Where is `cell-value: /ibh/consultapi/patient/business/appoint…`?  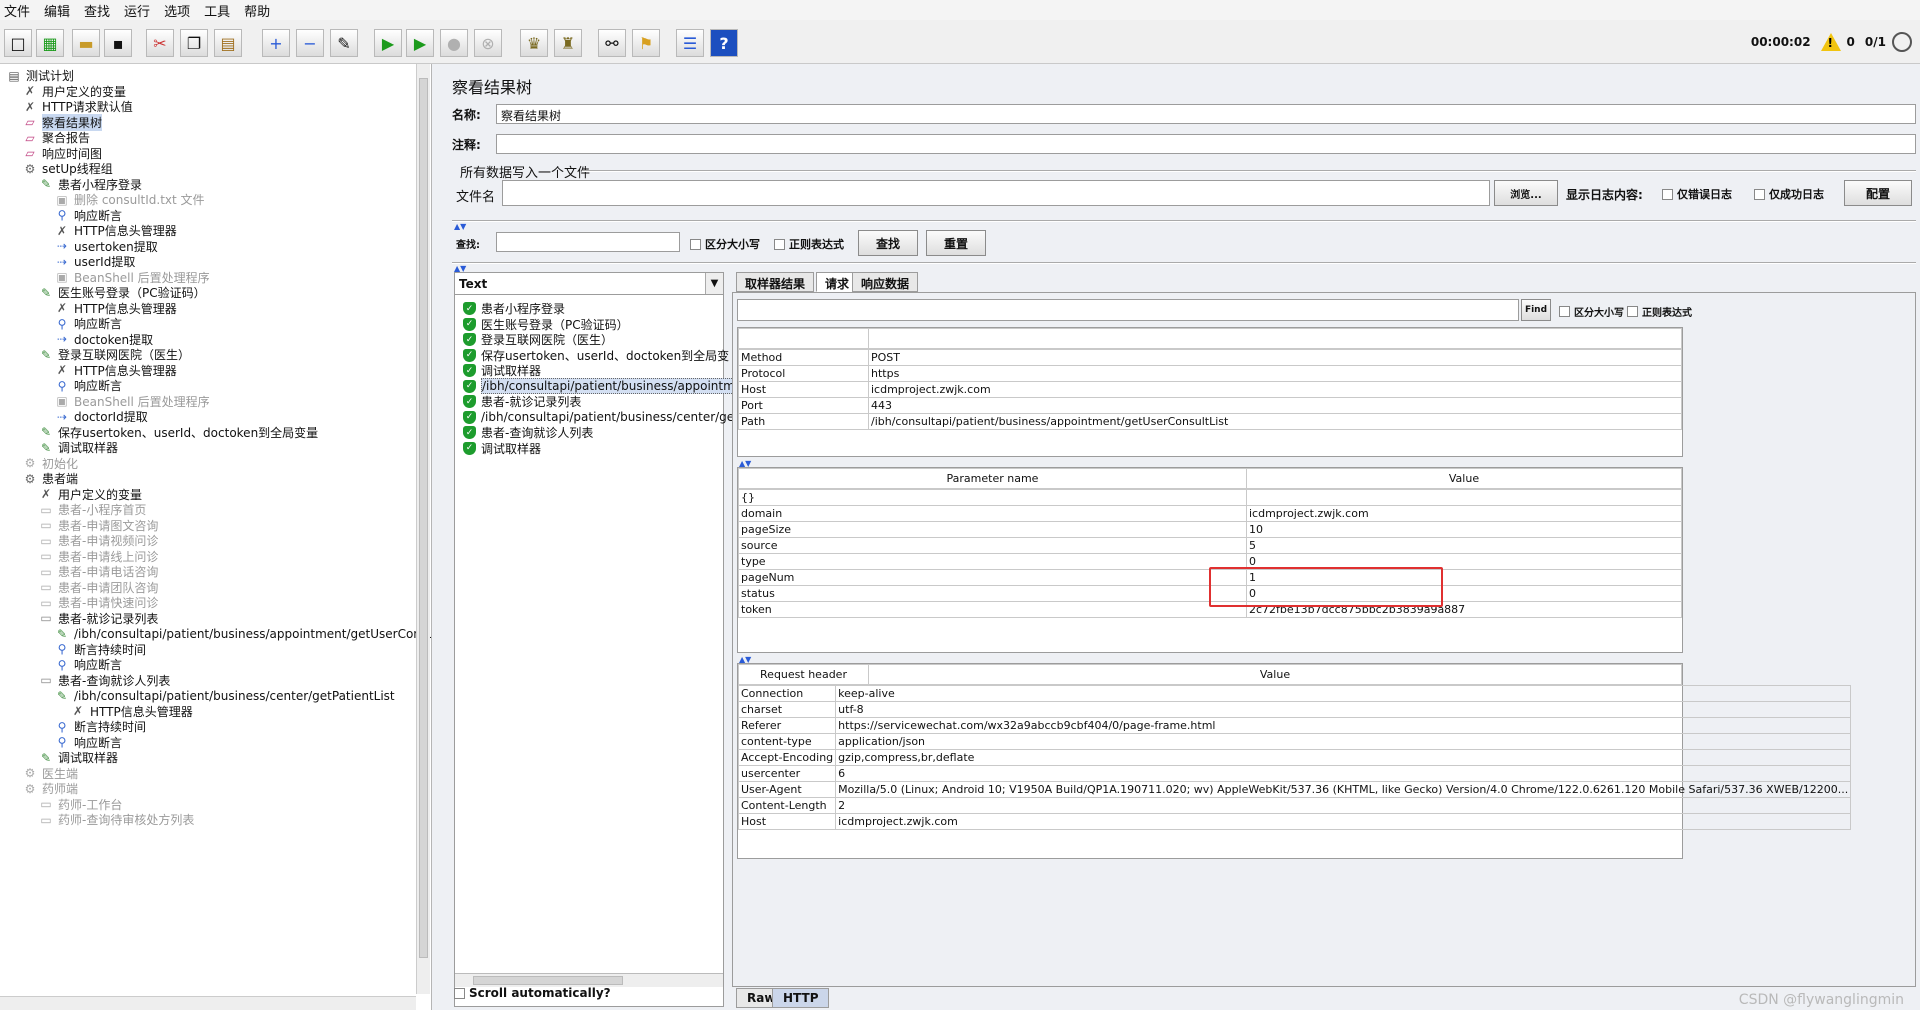
cell-value: /ibh/consultapi/patient/business/appoint… is located at coordinates (1275, 421).